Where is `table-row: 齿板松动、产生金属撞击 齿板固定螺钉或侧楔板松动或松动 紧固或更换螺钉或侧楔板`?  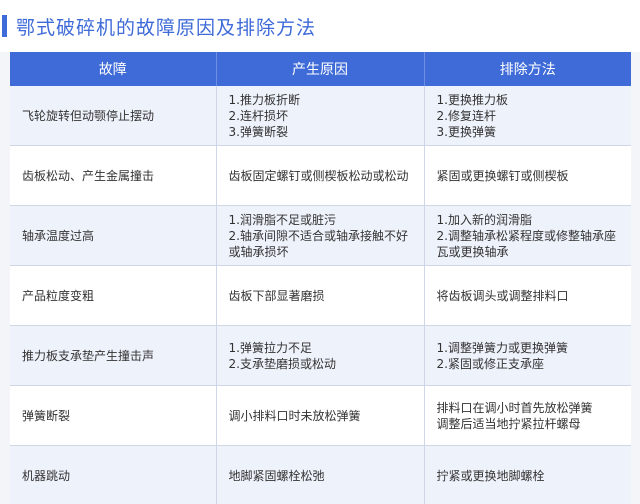
table-row: 齿板松动、产生金属撞击 齿板固定螺钉或侧楔板松动或松动 紧固或更换螺钉或侧楔板 is located at coordinates (320, 175).